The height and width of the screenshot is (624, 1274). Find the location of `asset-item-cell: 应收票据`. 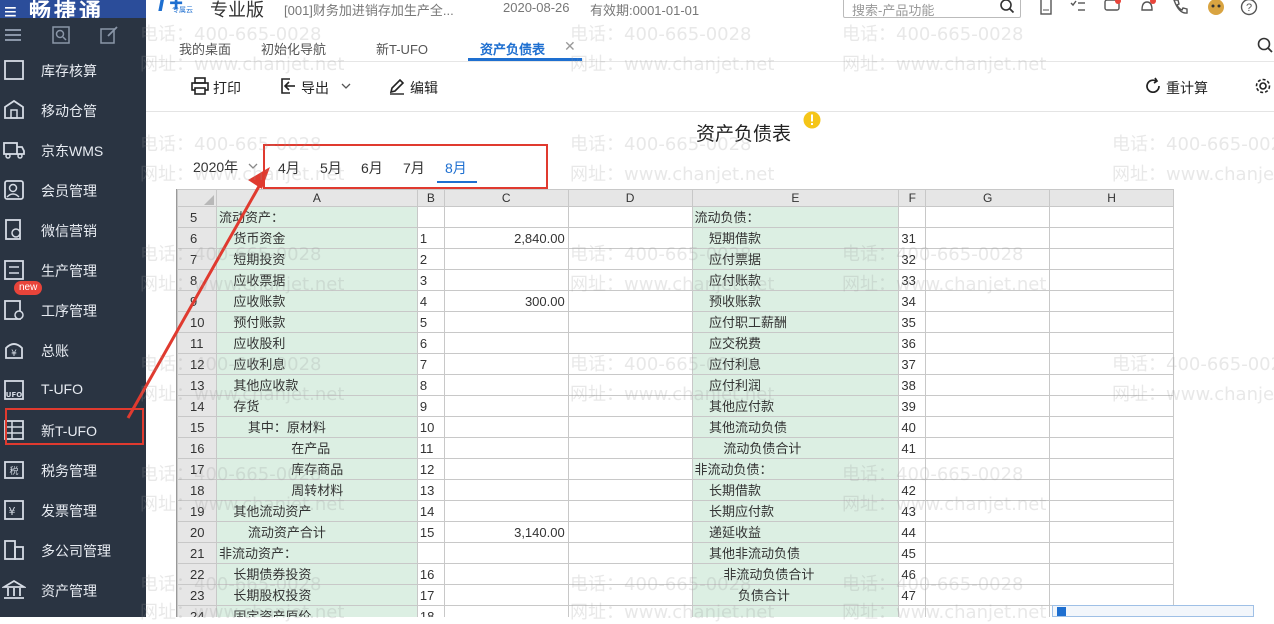

asset-item-cell: 应收票据 is located at coordinates (316, 280).